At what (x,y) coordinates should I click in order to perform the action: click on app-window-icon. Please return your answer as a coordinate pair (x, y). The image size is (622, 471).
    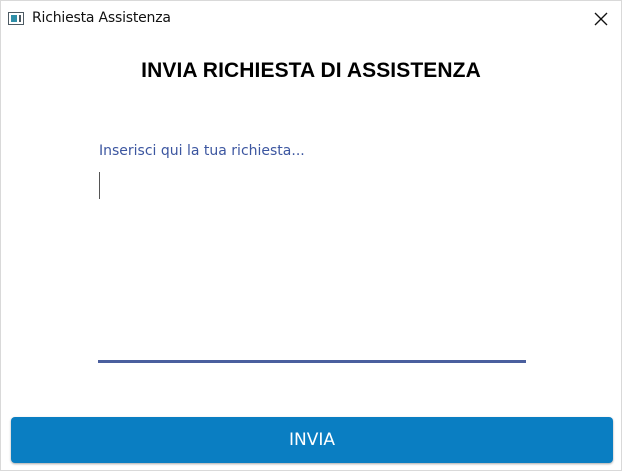
    Looking at the image, I should click on (16, 18).